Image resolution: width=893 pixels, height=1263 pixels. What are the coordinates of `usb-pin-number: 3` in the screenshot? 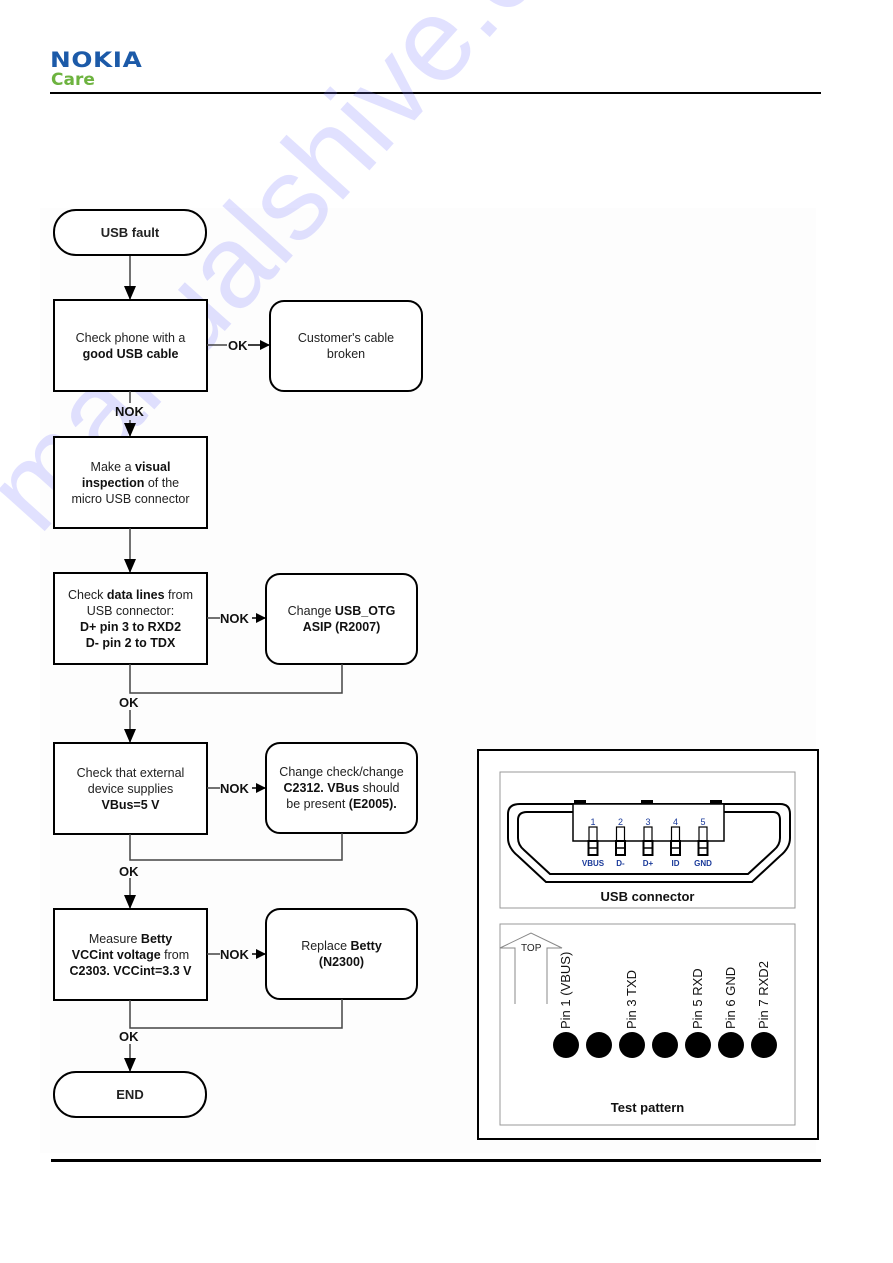 It's located at (647, 822).